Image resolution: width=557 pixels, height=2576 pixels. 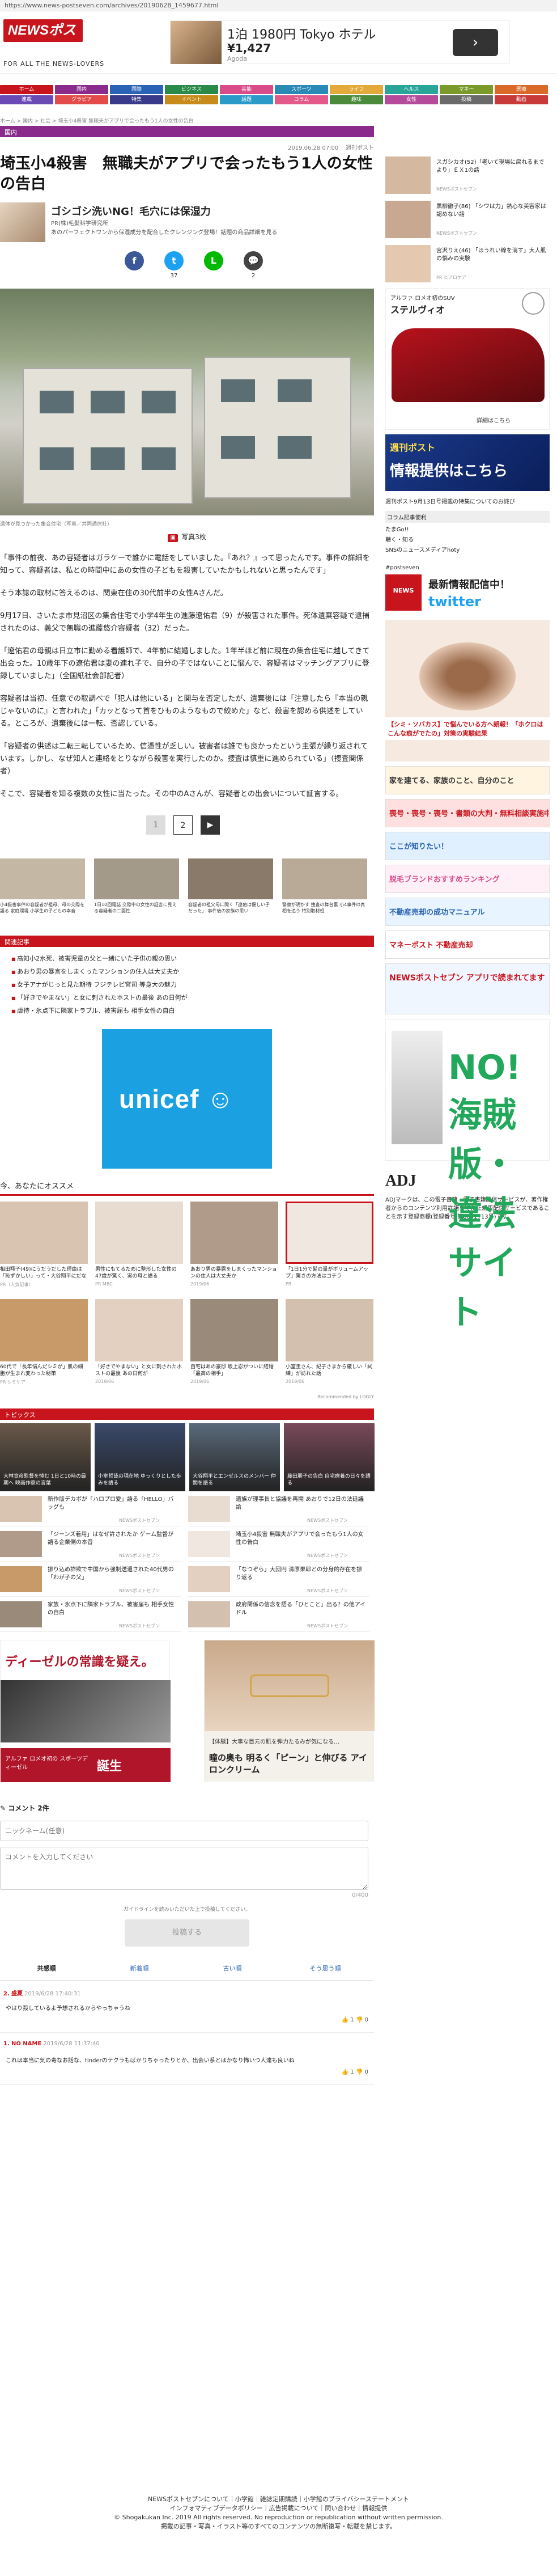 What do you see at coordinates (43, 886) in the screenshot?
I see `thumb-card: 小4殺害事件の容疑者が祖母、母の交際を語る 家庭環境 小学生の子どもの本音` at bounding box center [43, 886].